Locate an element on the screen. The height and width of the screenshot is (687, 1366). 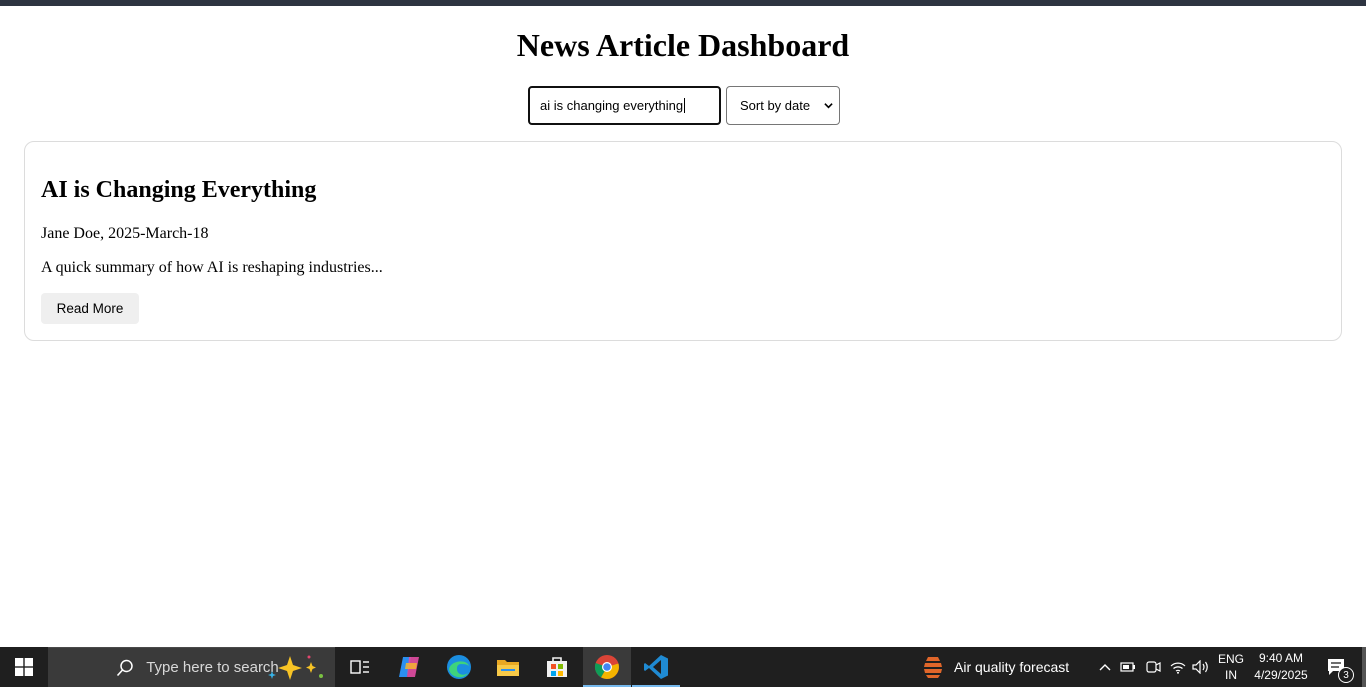
language-region: IN is located at coordinates (1231, 675).